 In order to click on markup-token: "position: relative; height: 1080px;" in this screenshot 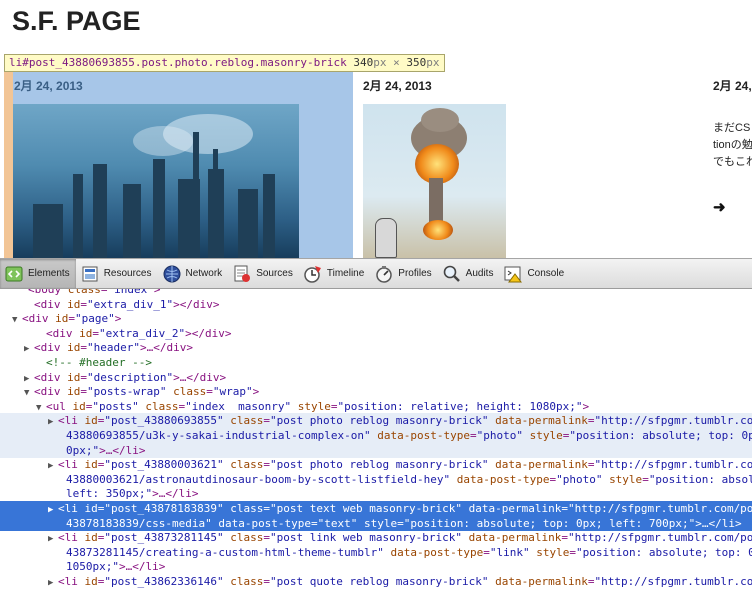, I will do `click(460, 406)`.